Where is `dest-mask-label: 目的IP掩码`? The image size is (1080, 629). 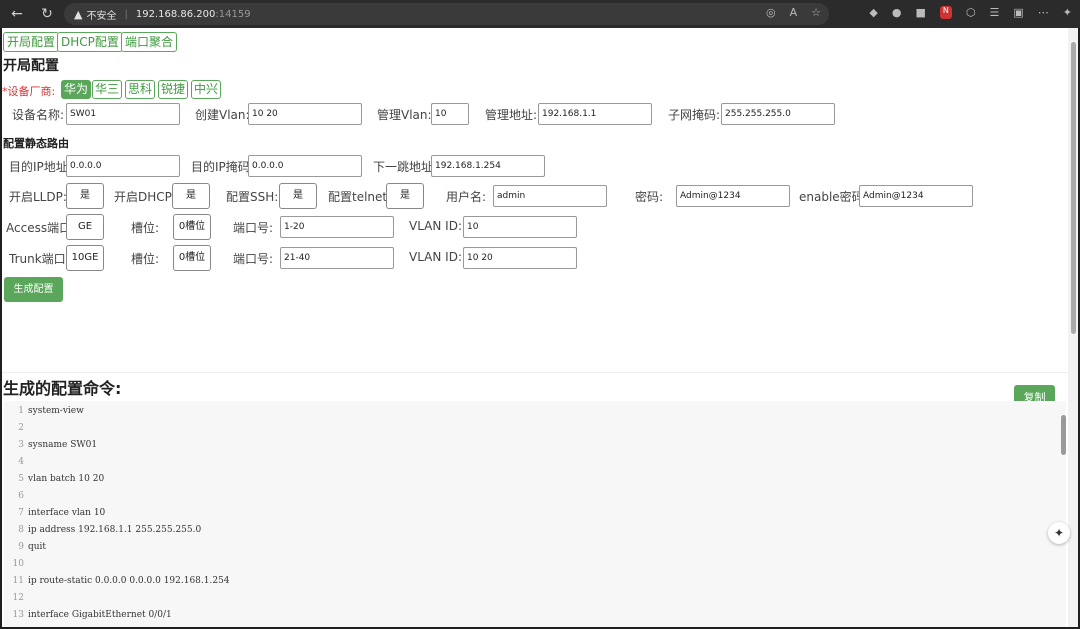
dest-mask-label: 目的IP掩码 is located at coordinates (220, 167).